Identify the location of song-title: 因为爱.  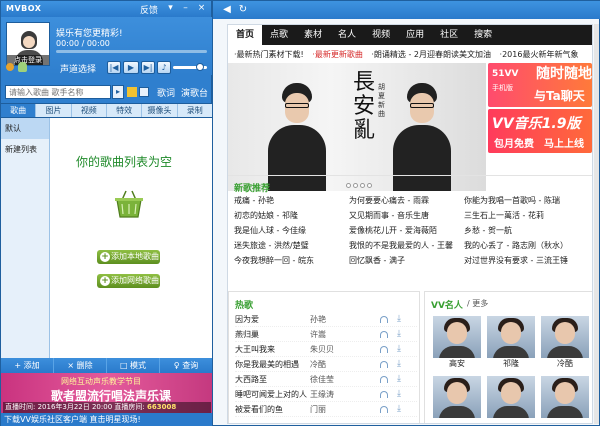
(271, 319).